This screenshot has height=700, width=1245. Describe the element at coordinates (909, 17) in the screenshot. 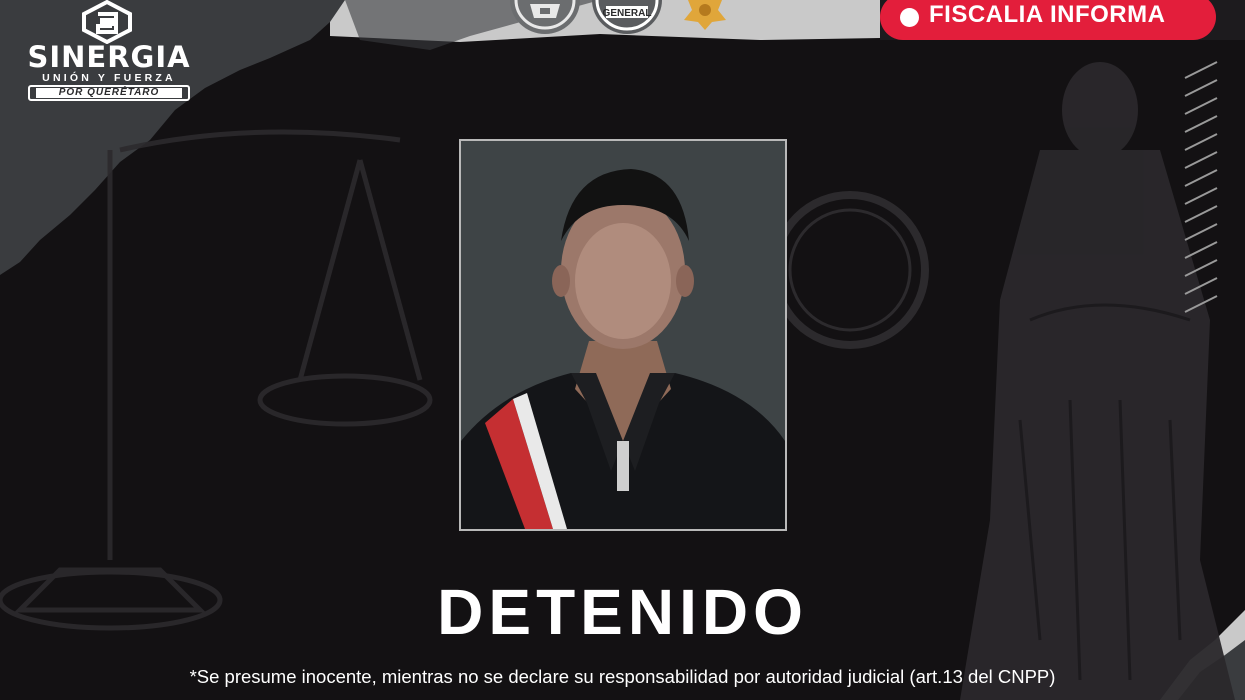

I see `live-dot-icon` at that location.